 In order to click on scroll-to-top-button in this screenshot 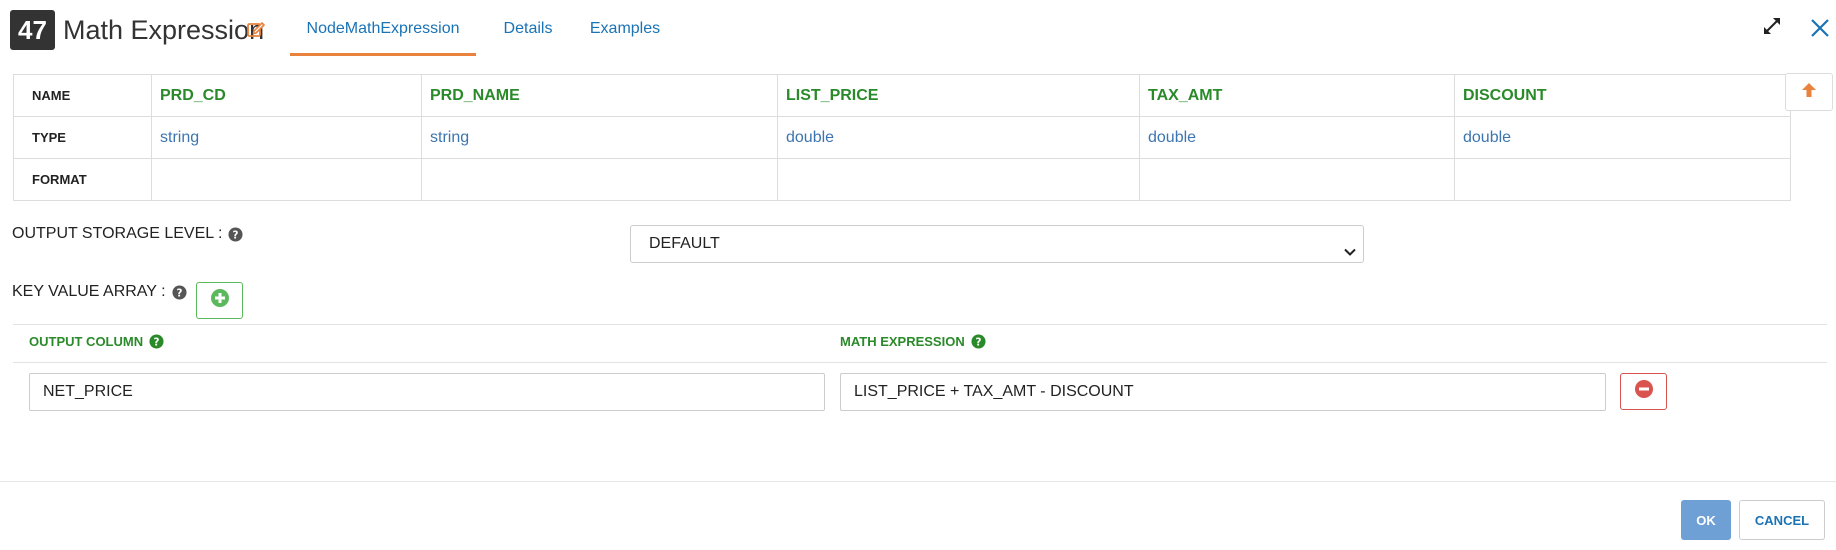, I will do `click(1809, 92)`.